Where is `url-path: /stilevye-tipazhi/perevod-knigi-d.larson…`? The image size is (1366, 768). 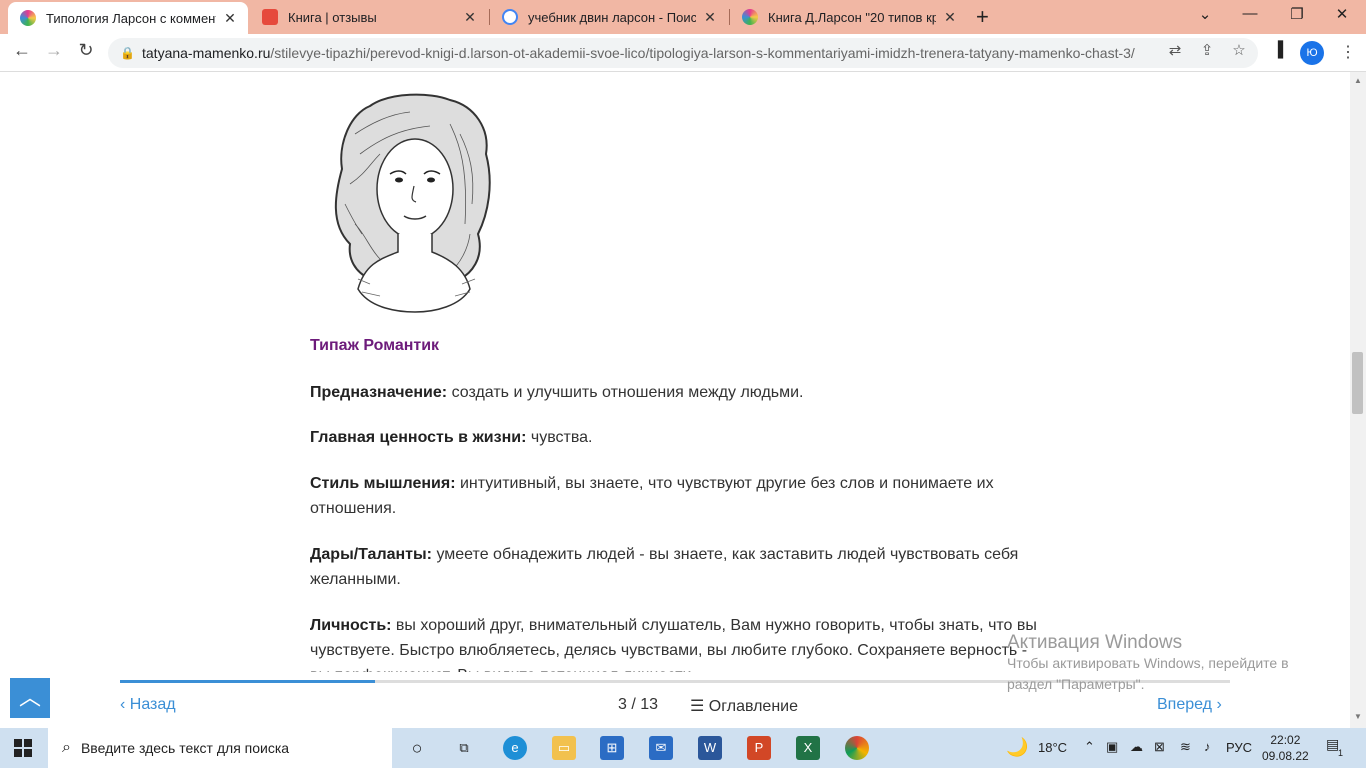 url-path: /stilevye-tipazhi/perevod-knigi-d.larson… is located at coordinates (702, 53).